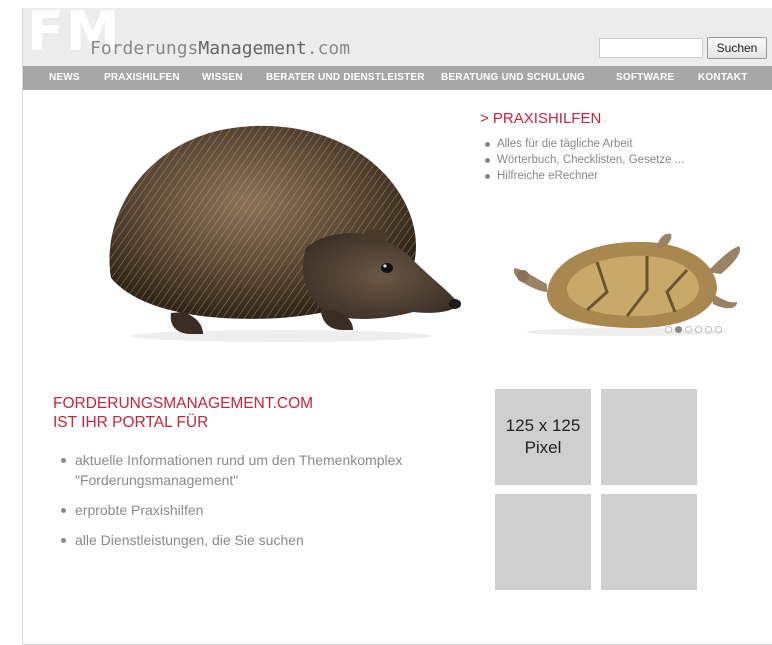 The image size is (772, 645). Describe the element at coordinates (543, 447) in the screenshot. I see `ad-size-label-line2: Pixel` at that location.